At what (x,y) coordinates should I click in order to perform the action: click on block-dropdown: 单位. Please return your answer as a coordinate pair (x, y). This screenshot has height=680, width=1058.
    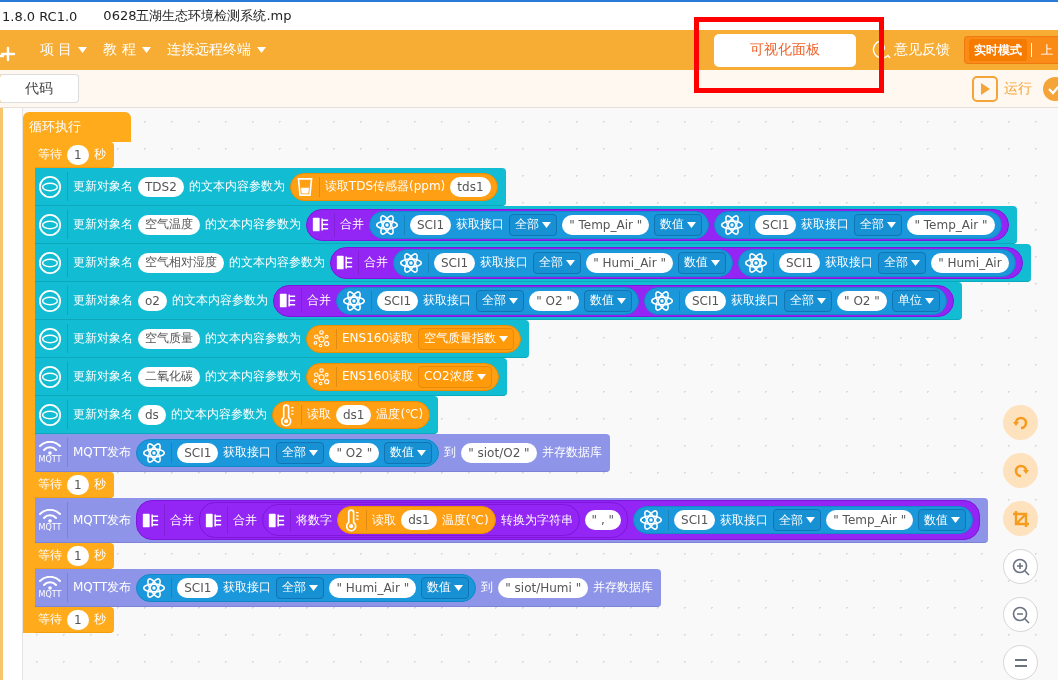
    Looking at the image, I should click on (915, 300).